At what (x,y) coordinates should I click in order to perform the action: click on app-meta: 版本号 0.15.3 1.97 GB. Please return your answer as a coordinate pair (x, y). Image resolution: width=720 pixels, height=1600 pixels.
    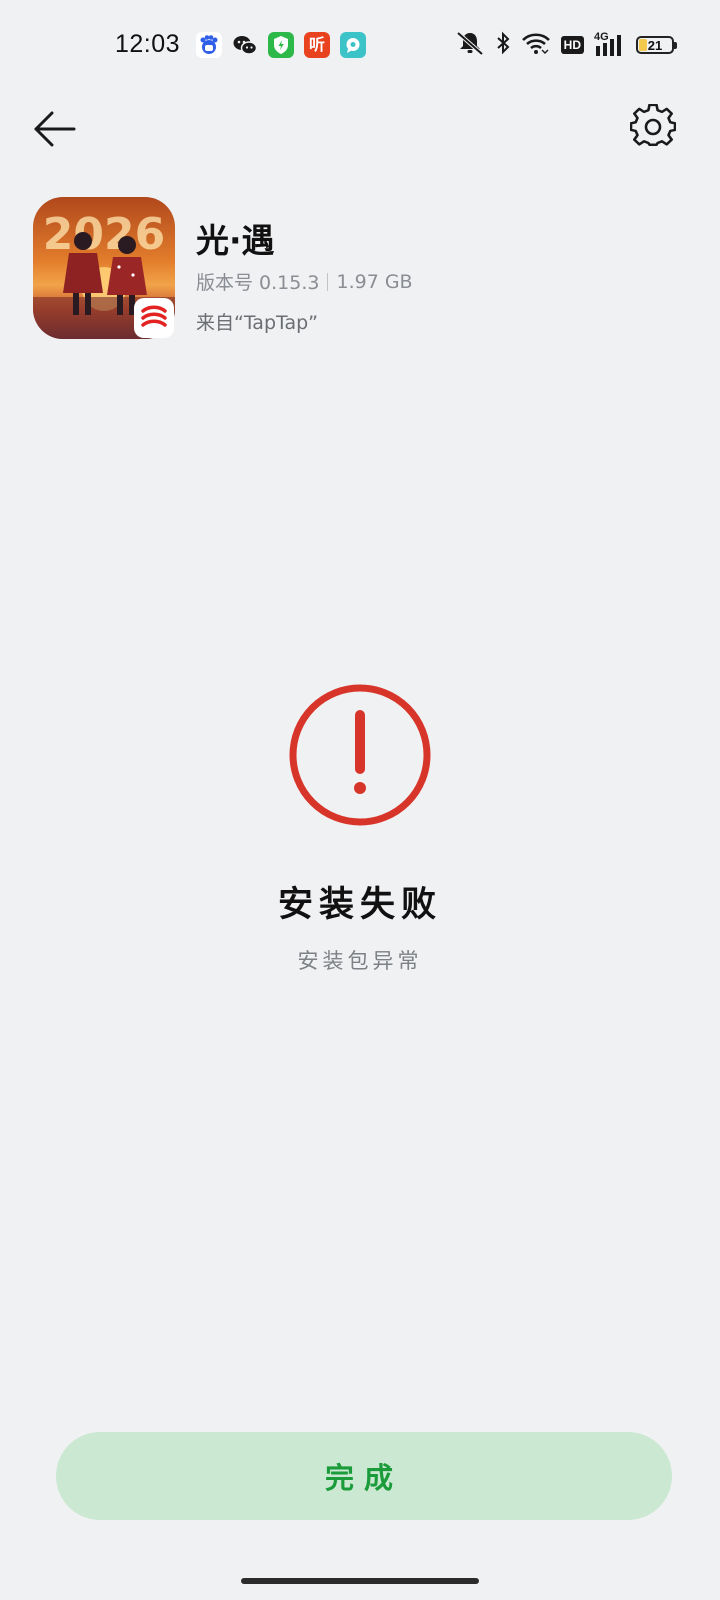
    Looking at the image, I should click on (304, 281).